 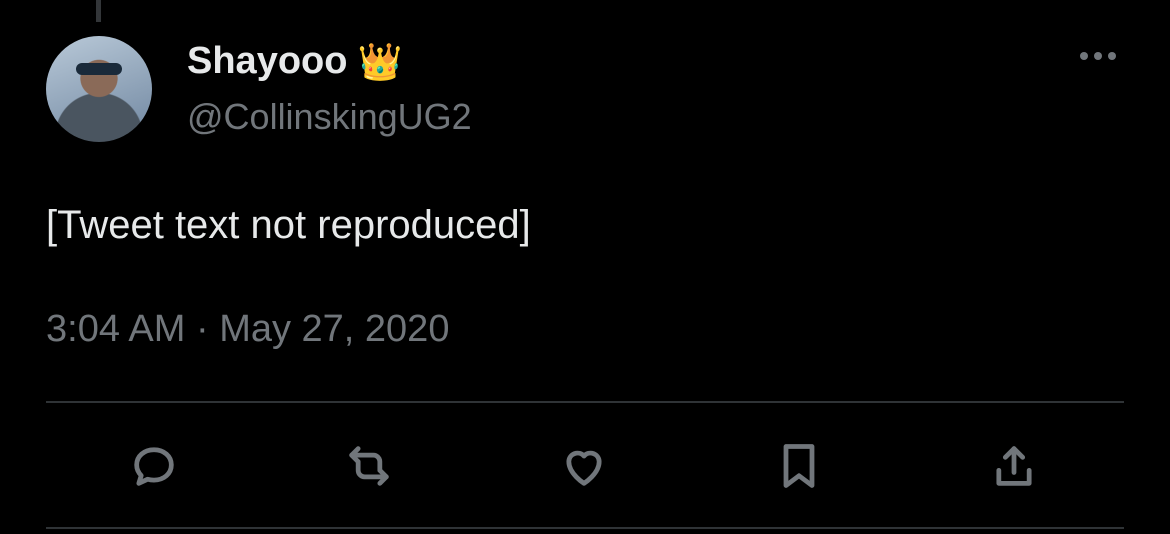 I want to click on bookmark-button, so click(x=799, y=466).